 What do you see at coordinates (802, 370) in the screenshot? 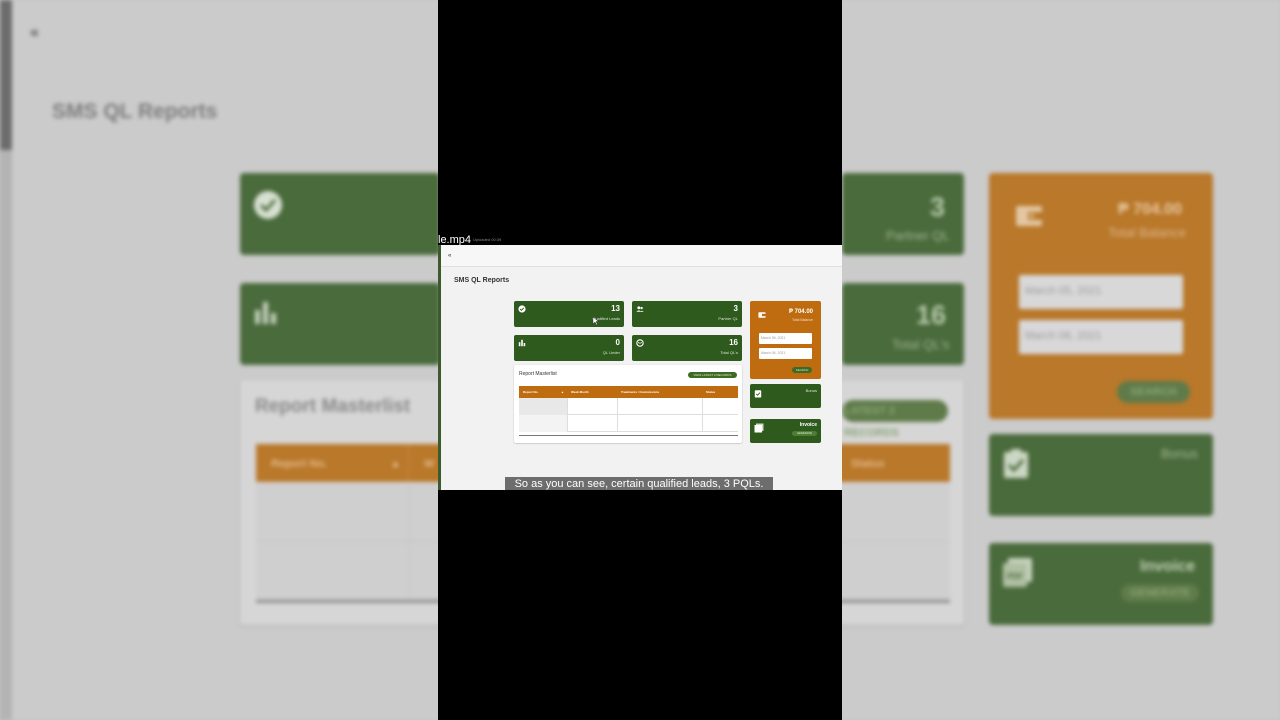
I see `search-button: SEARCH` at bounding box center [802, 370].